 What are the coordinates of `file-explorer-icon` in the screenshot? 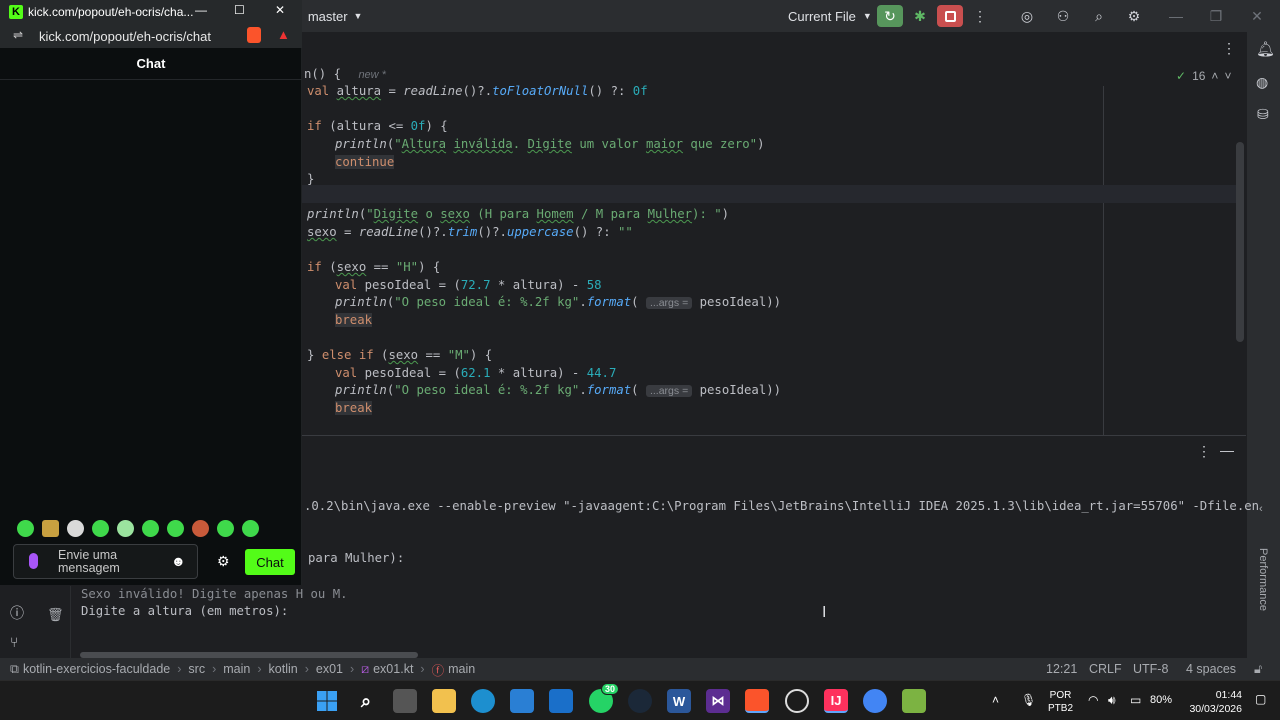 It's located at (444, 701).